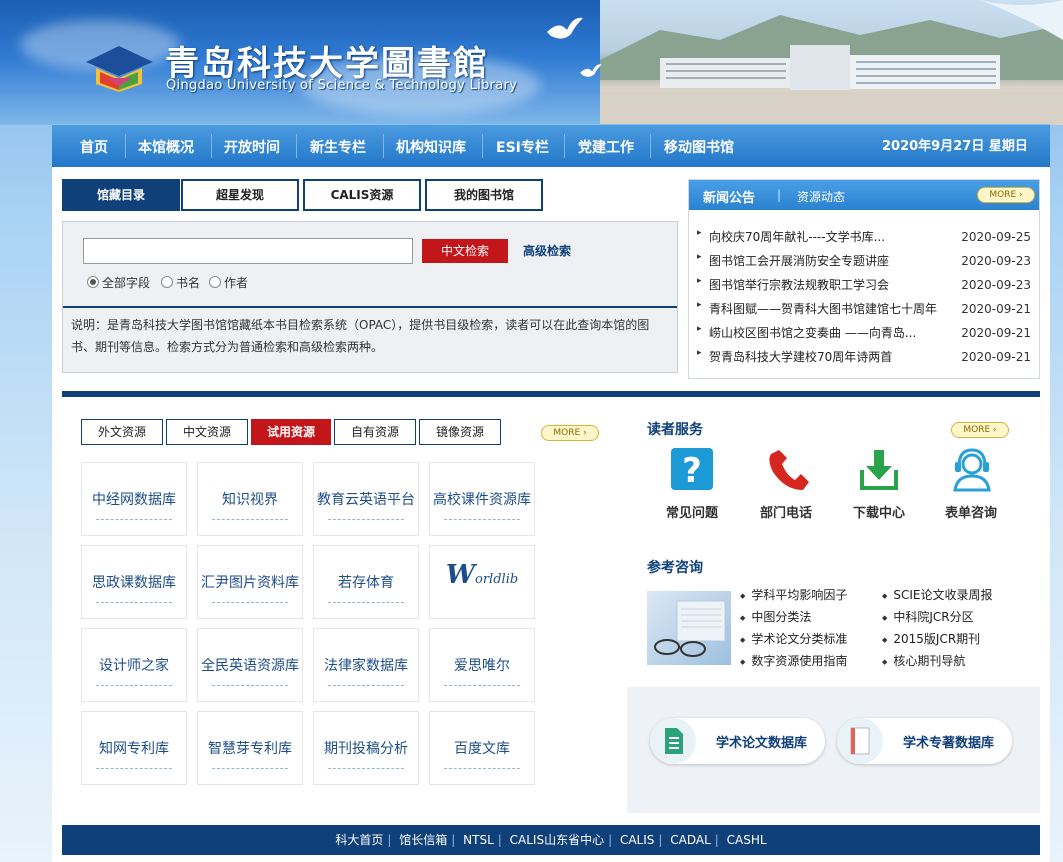  What do you see at coordinates (637, 840) in the screenshot?
I see `footer-link-calis: CALIS` at bounding box center [637, 840].